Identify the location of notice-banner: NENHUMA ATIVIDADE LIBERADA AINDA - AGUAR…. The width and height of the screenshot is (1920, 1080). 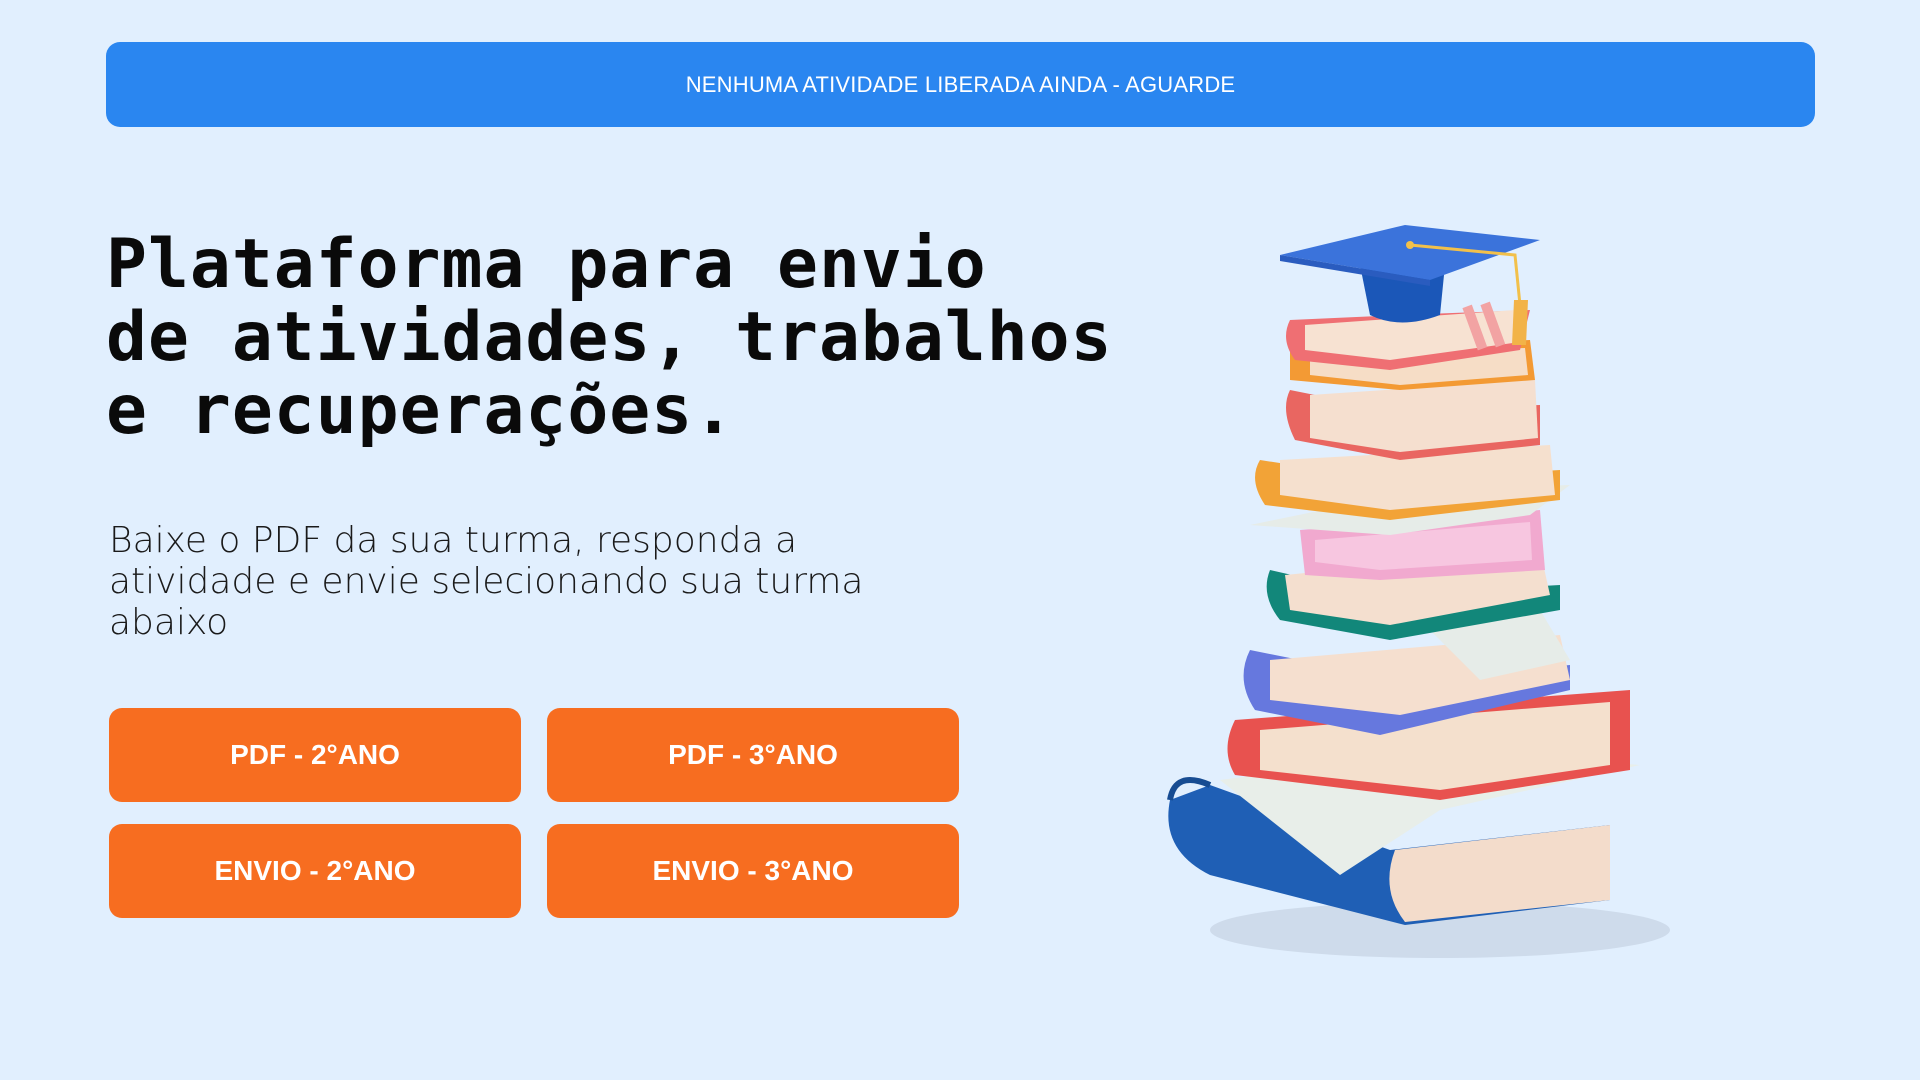
(960, 84).